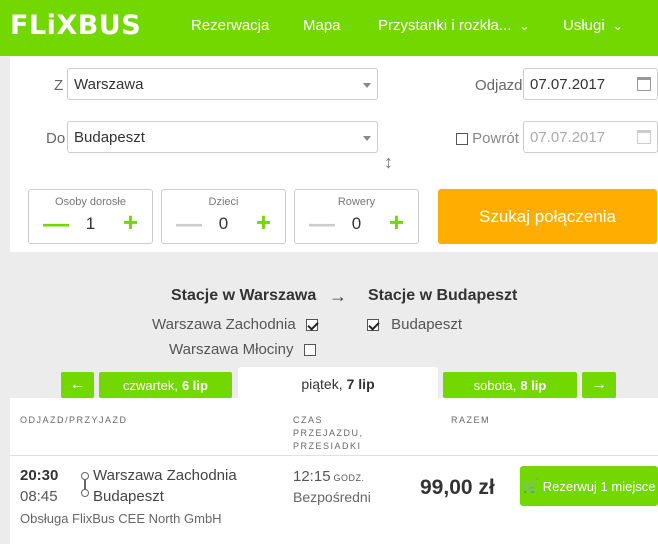 The height and width of the screenshot is (544, 658). Describe the element at coordinates (244, 295) in the screenshot. I see `from-stations-heading: Stacje w Warszawa` at that location.